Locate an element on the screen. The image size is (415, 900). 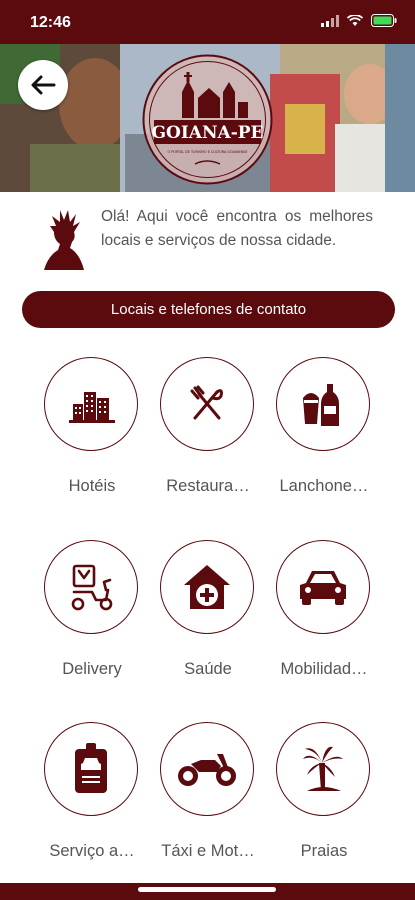
palm-tree-icon is located at coordinates (323, 768).